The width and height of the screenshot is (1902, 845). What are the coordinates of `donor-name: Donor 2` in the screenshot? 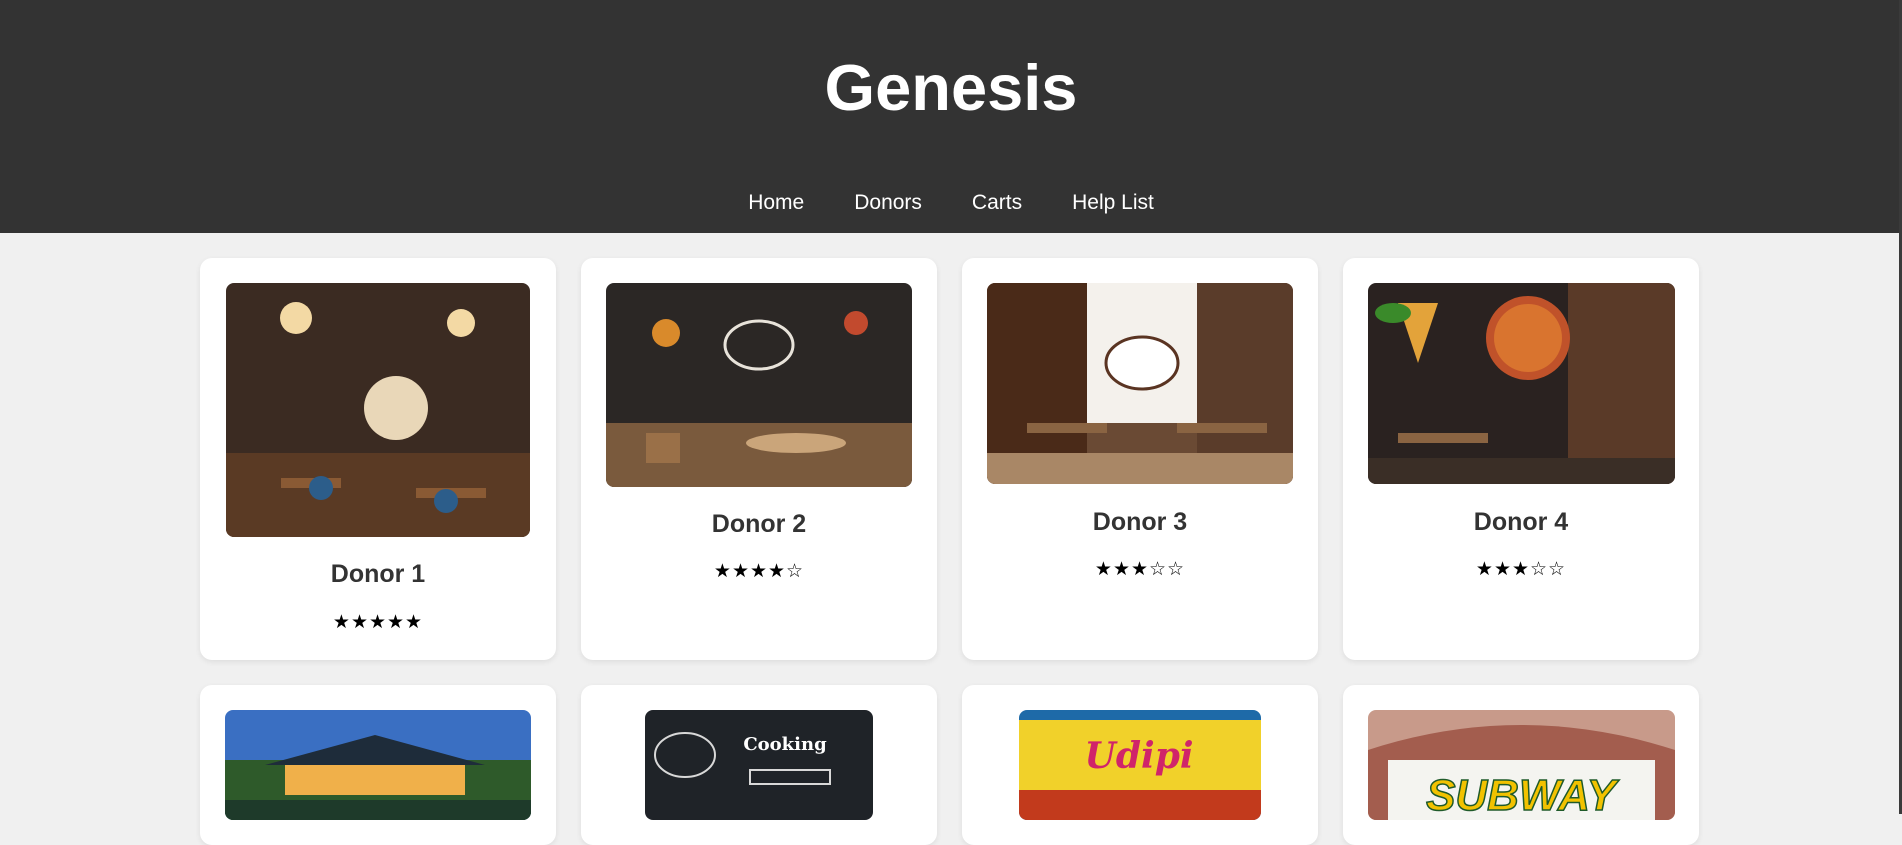 It's located at (759, 524).